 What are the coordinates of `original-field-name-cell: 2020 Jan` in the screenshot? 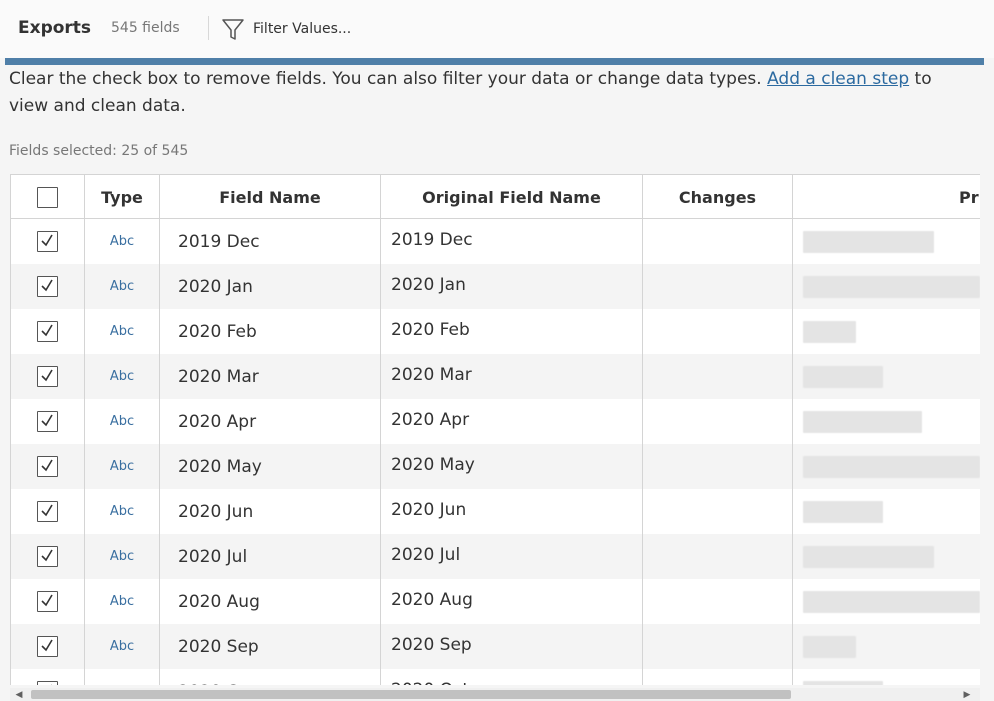 It's located at (512, 286).